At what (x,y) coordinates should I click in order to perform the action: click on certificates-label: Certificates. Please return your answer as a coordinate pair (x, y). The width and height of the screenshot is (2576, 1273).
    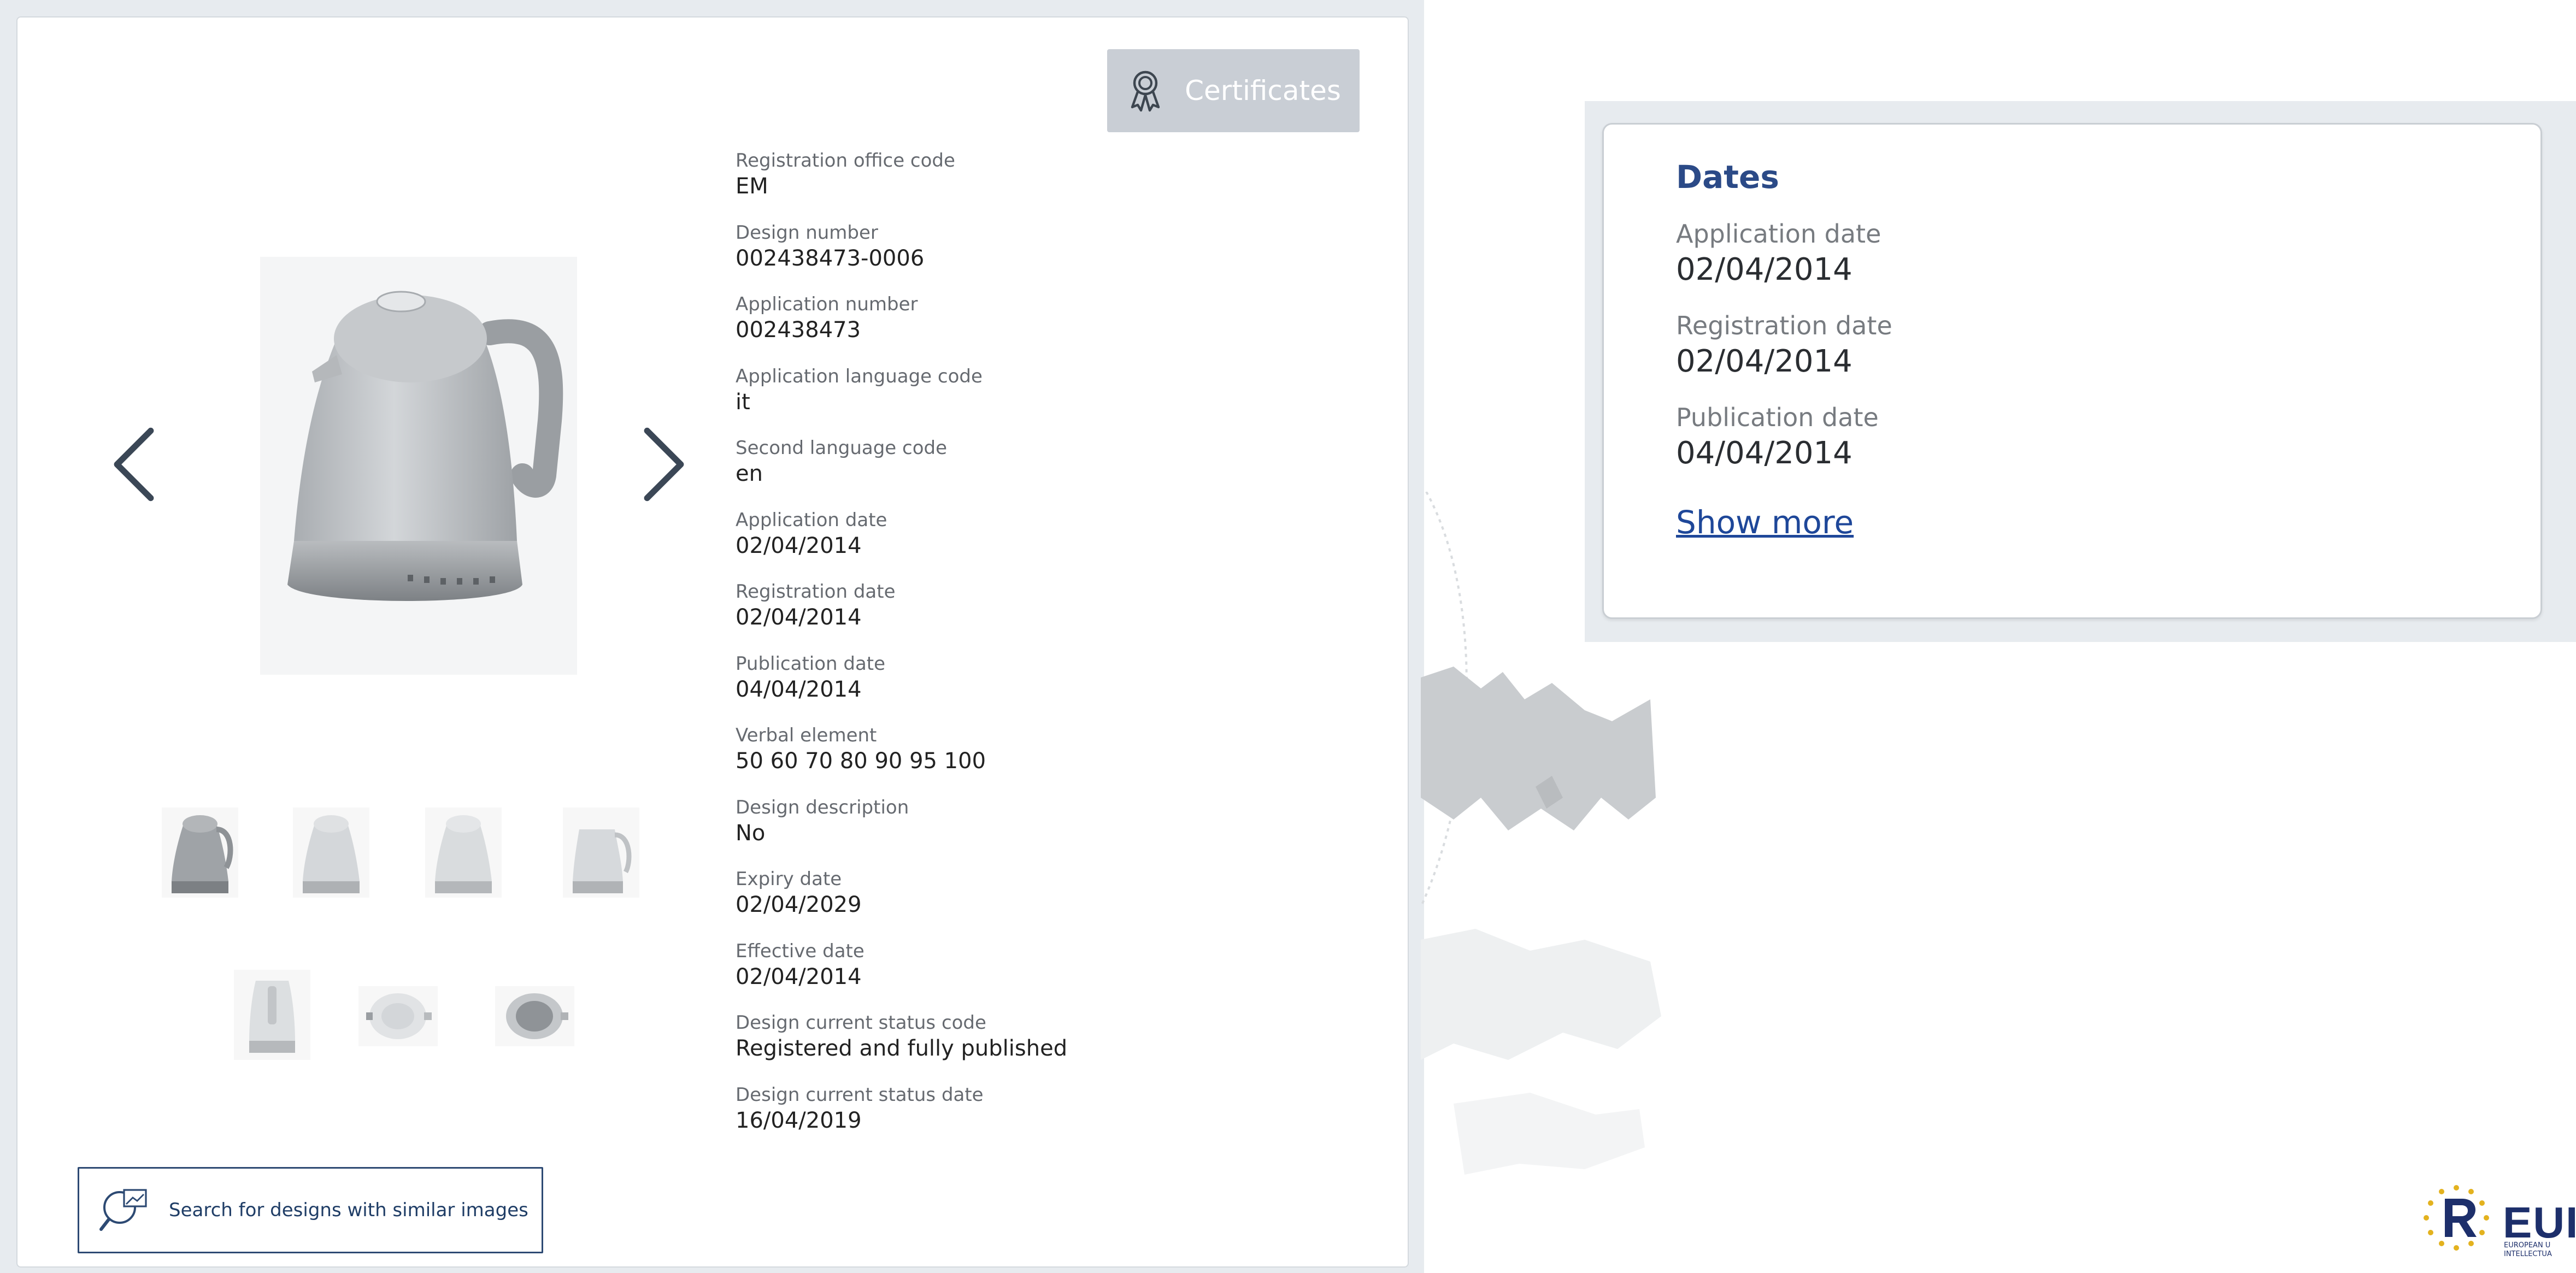
    Looking at the image, I should click on (1263, 91).